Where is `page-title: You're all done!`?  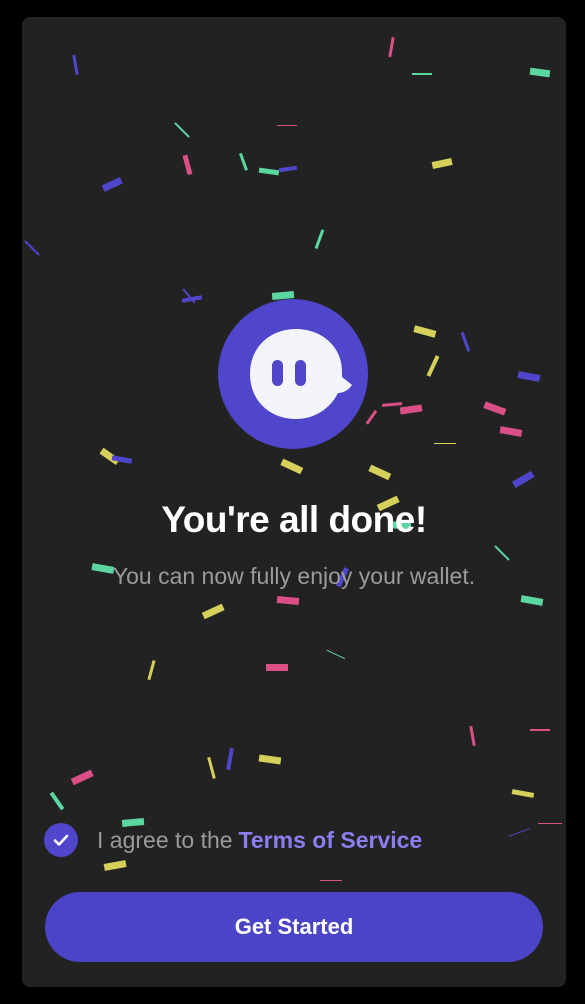
page-title: You're all done! is located at coordinates (294, 519).